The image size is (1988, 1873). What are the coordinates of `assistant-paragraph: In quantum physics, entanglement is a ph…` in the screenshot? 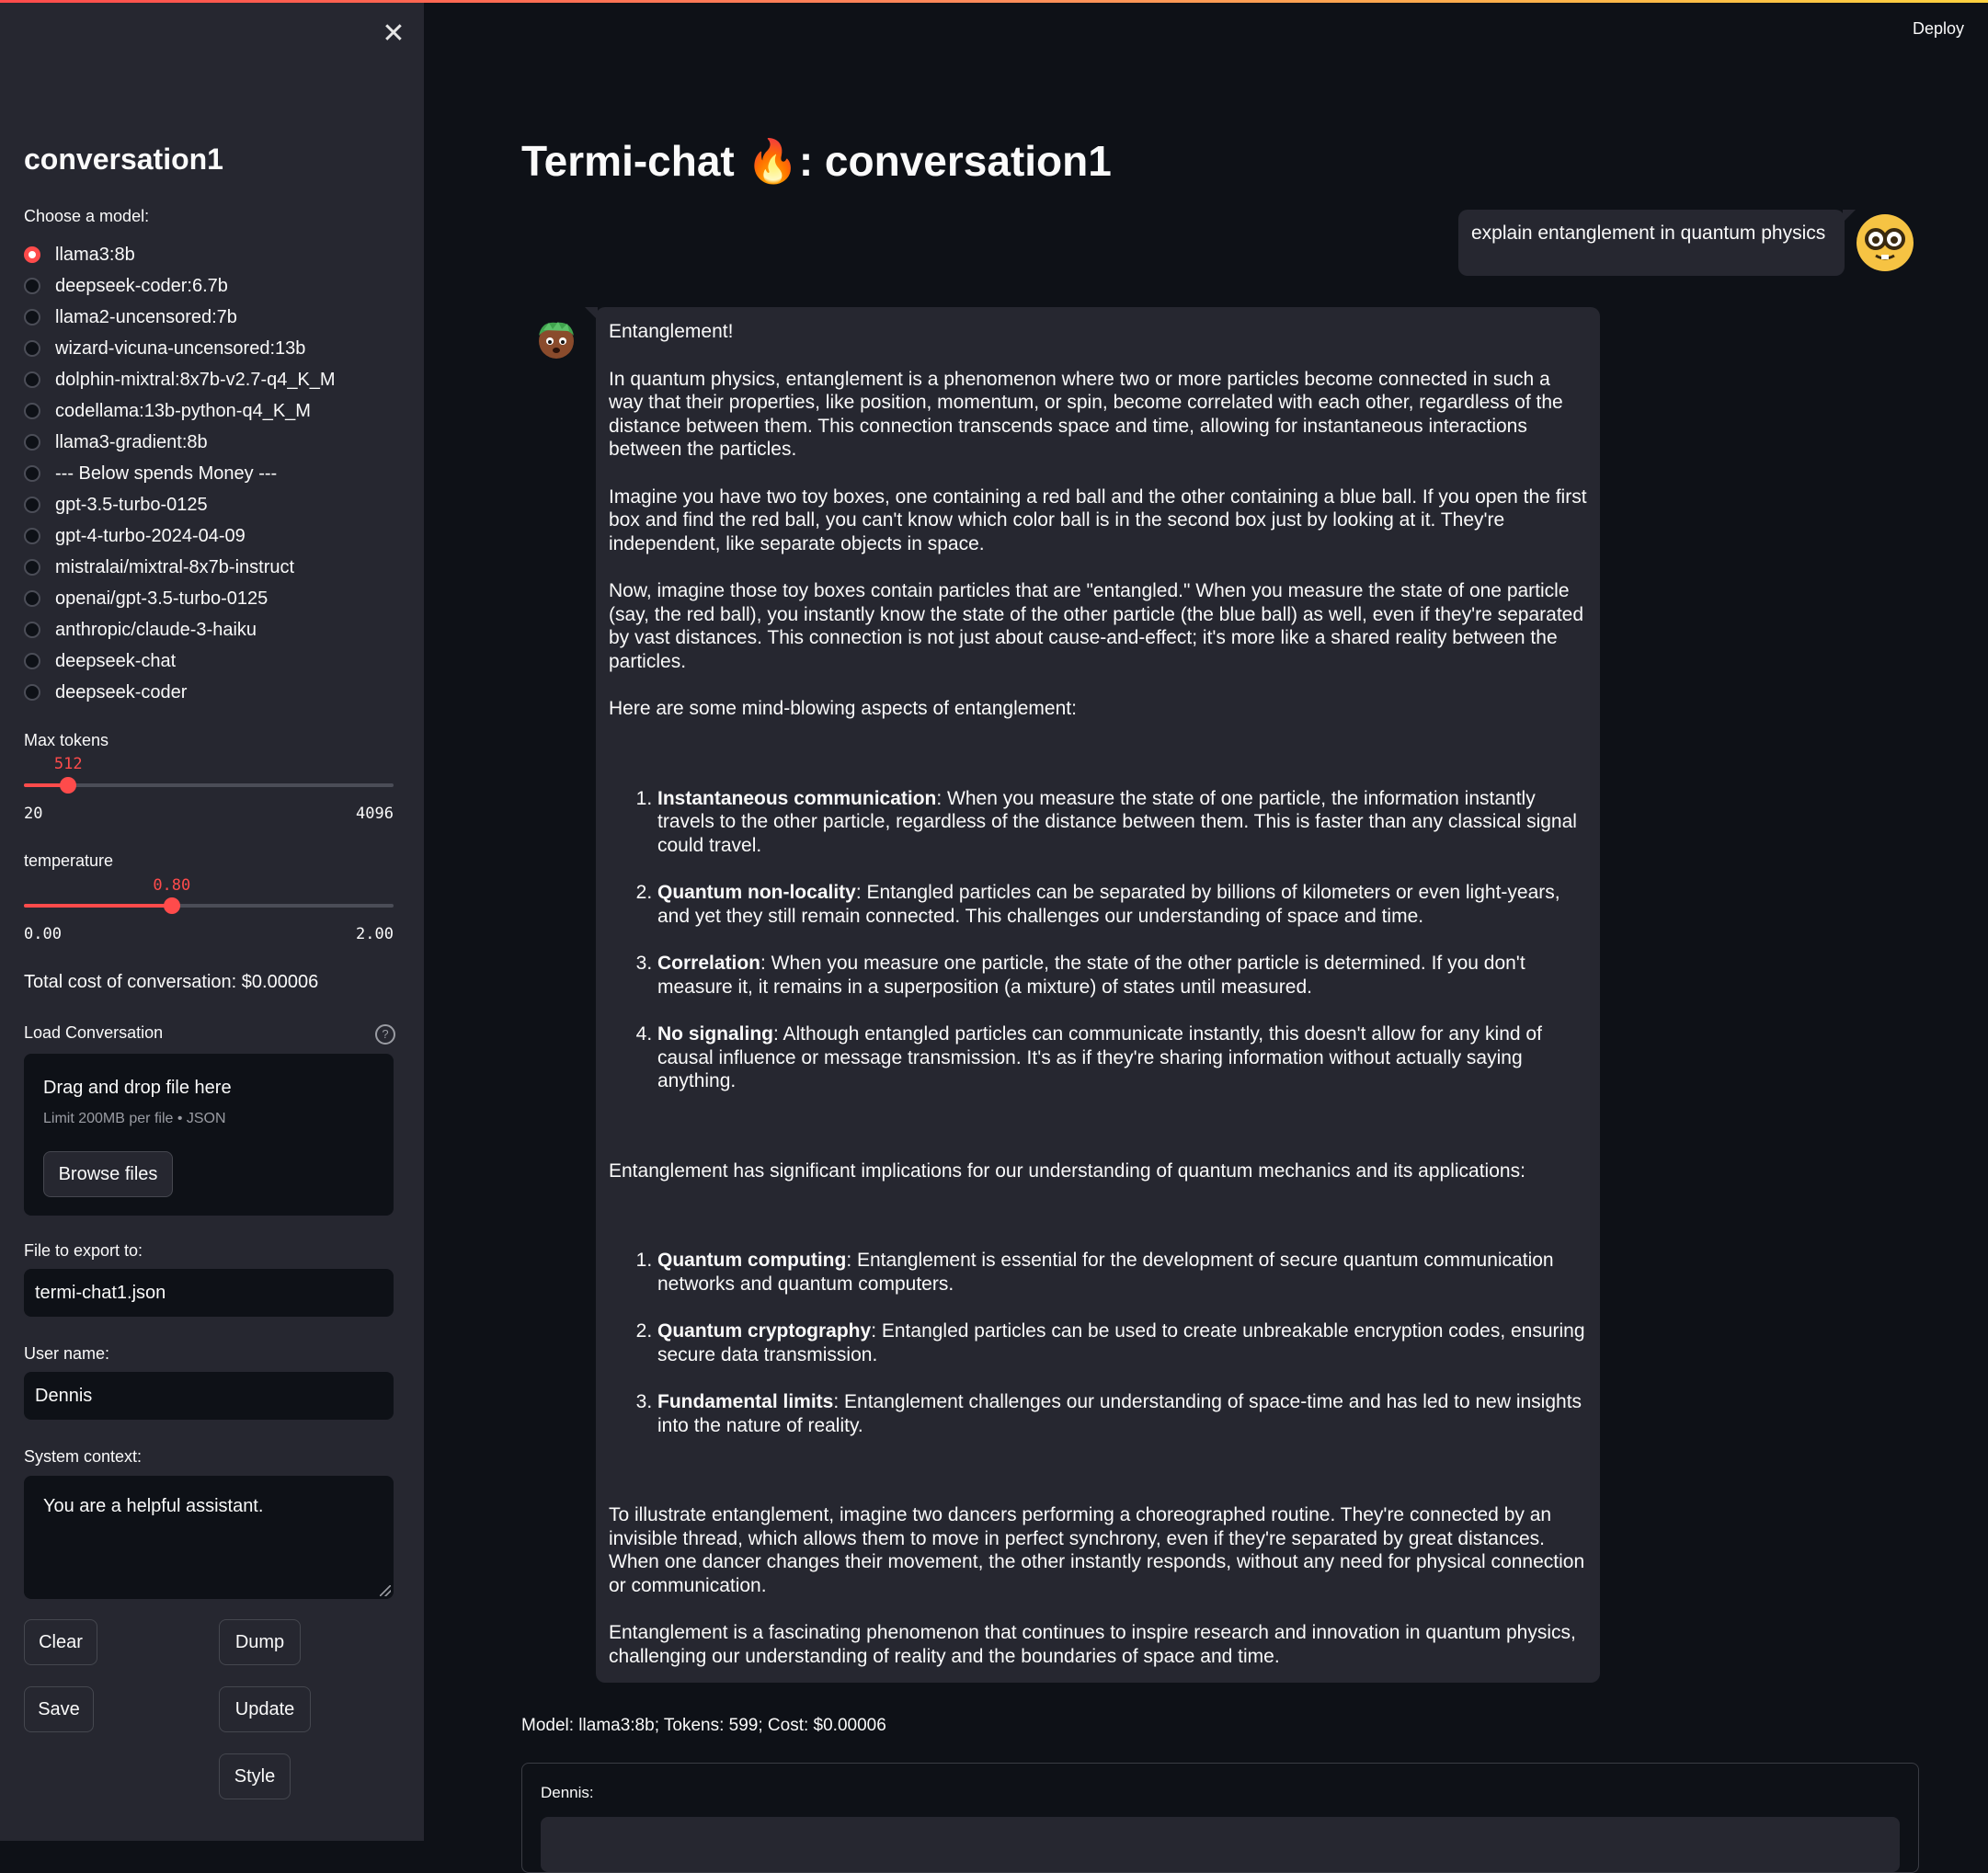 It's located at (1086, 414).